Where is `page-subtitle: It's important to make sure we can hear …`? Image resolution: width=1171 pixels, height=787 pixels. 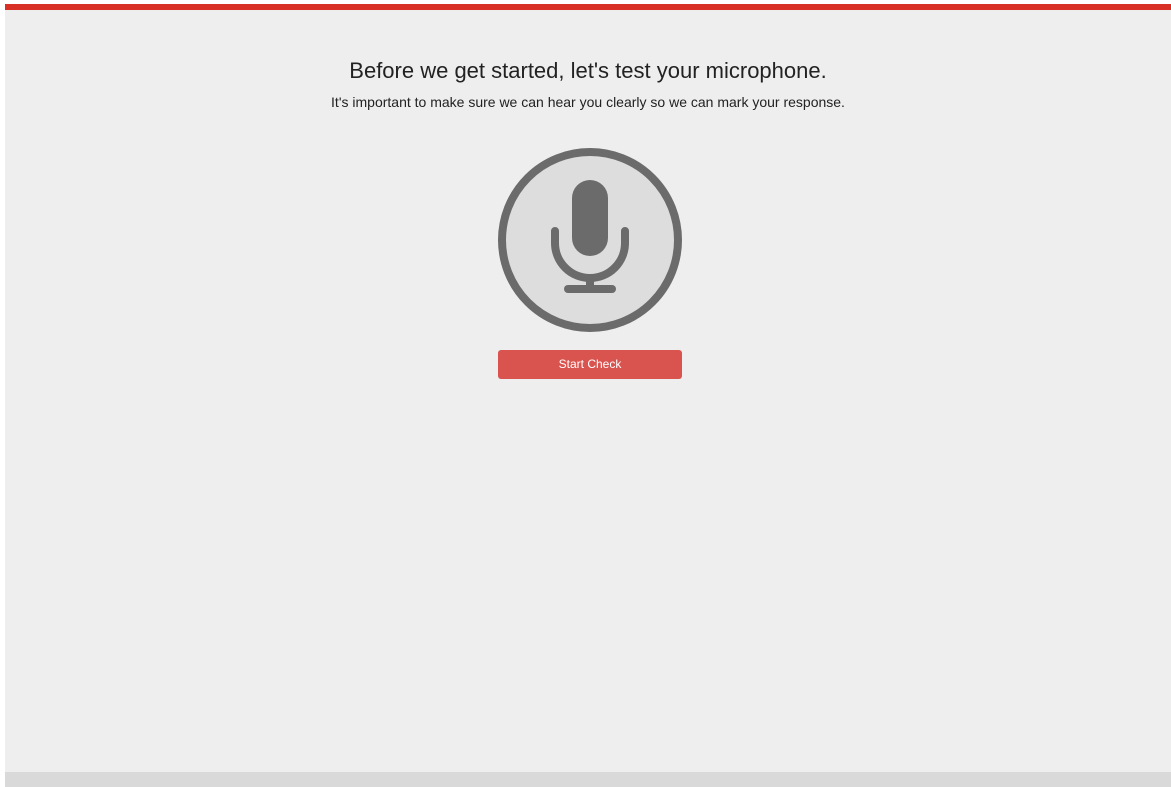 page-subtitle: It's important to make sure we can hear … is located at coordinates (588, 102).